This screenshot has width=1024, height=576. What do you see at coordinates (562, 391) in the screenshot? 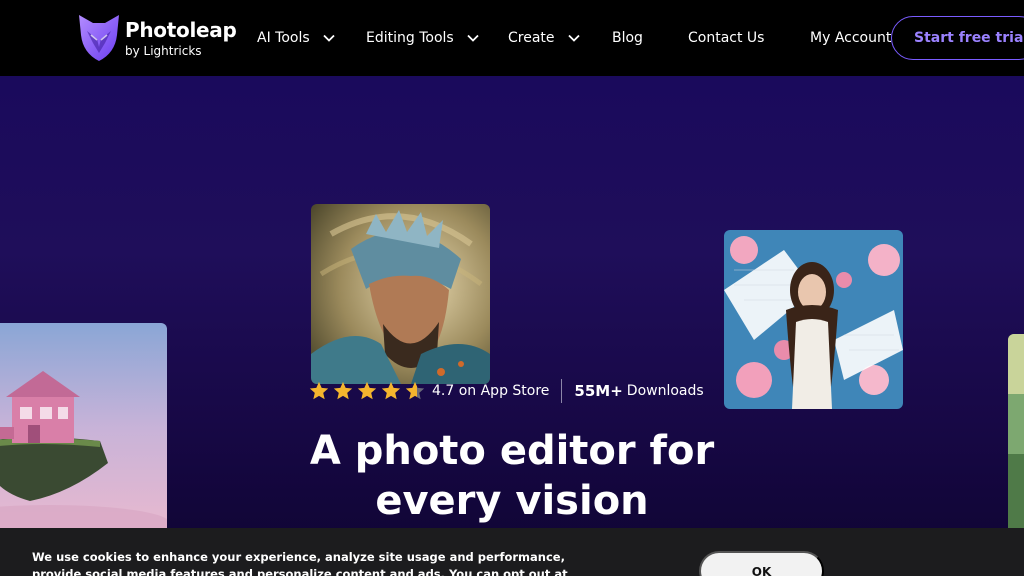
I see `rating-divider` at bounding box center [562, 391].